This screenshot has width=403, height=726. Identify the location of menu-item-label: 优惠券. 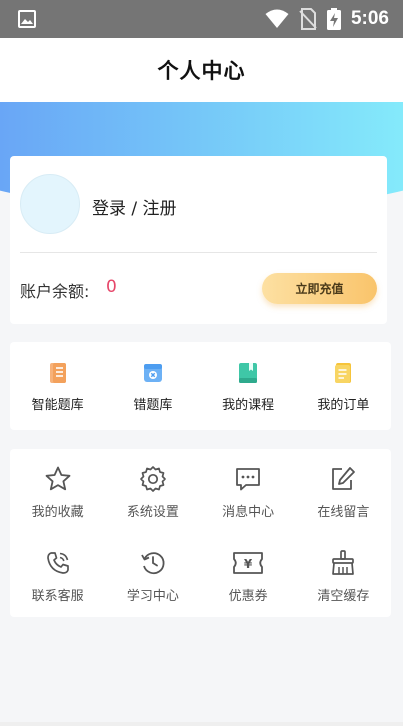
(248, 596).